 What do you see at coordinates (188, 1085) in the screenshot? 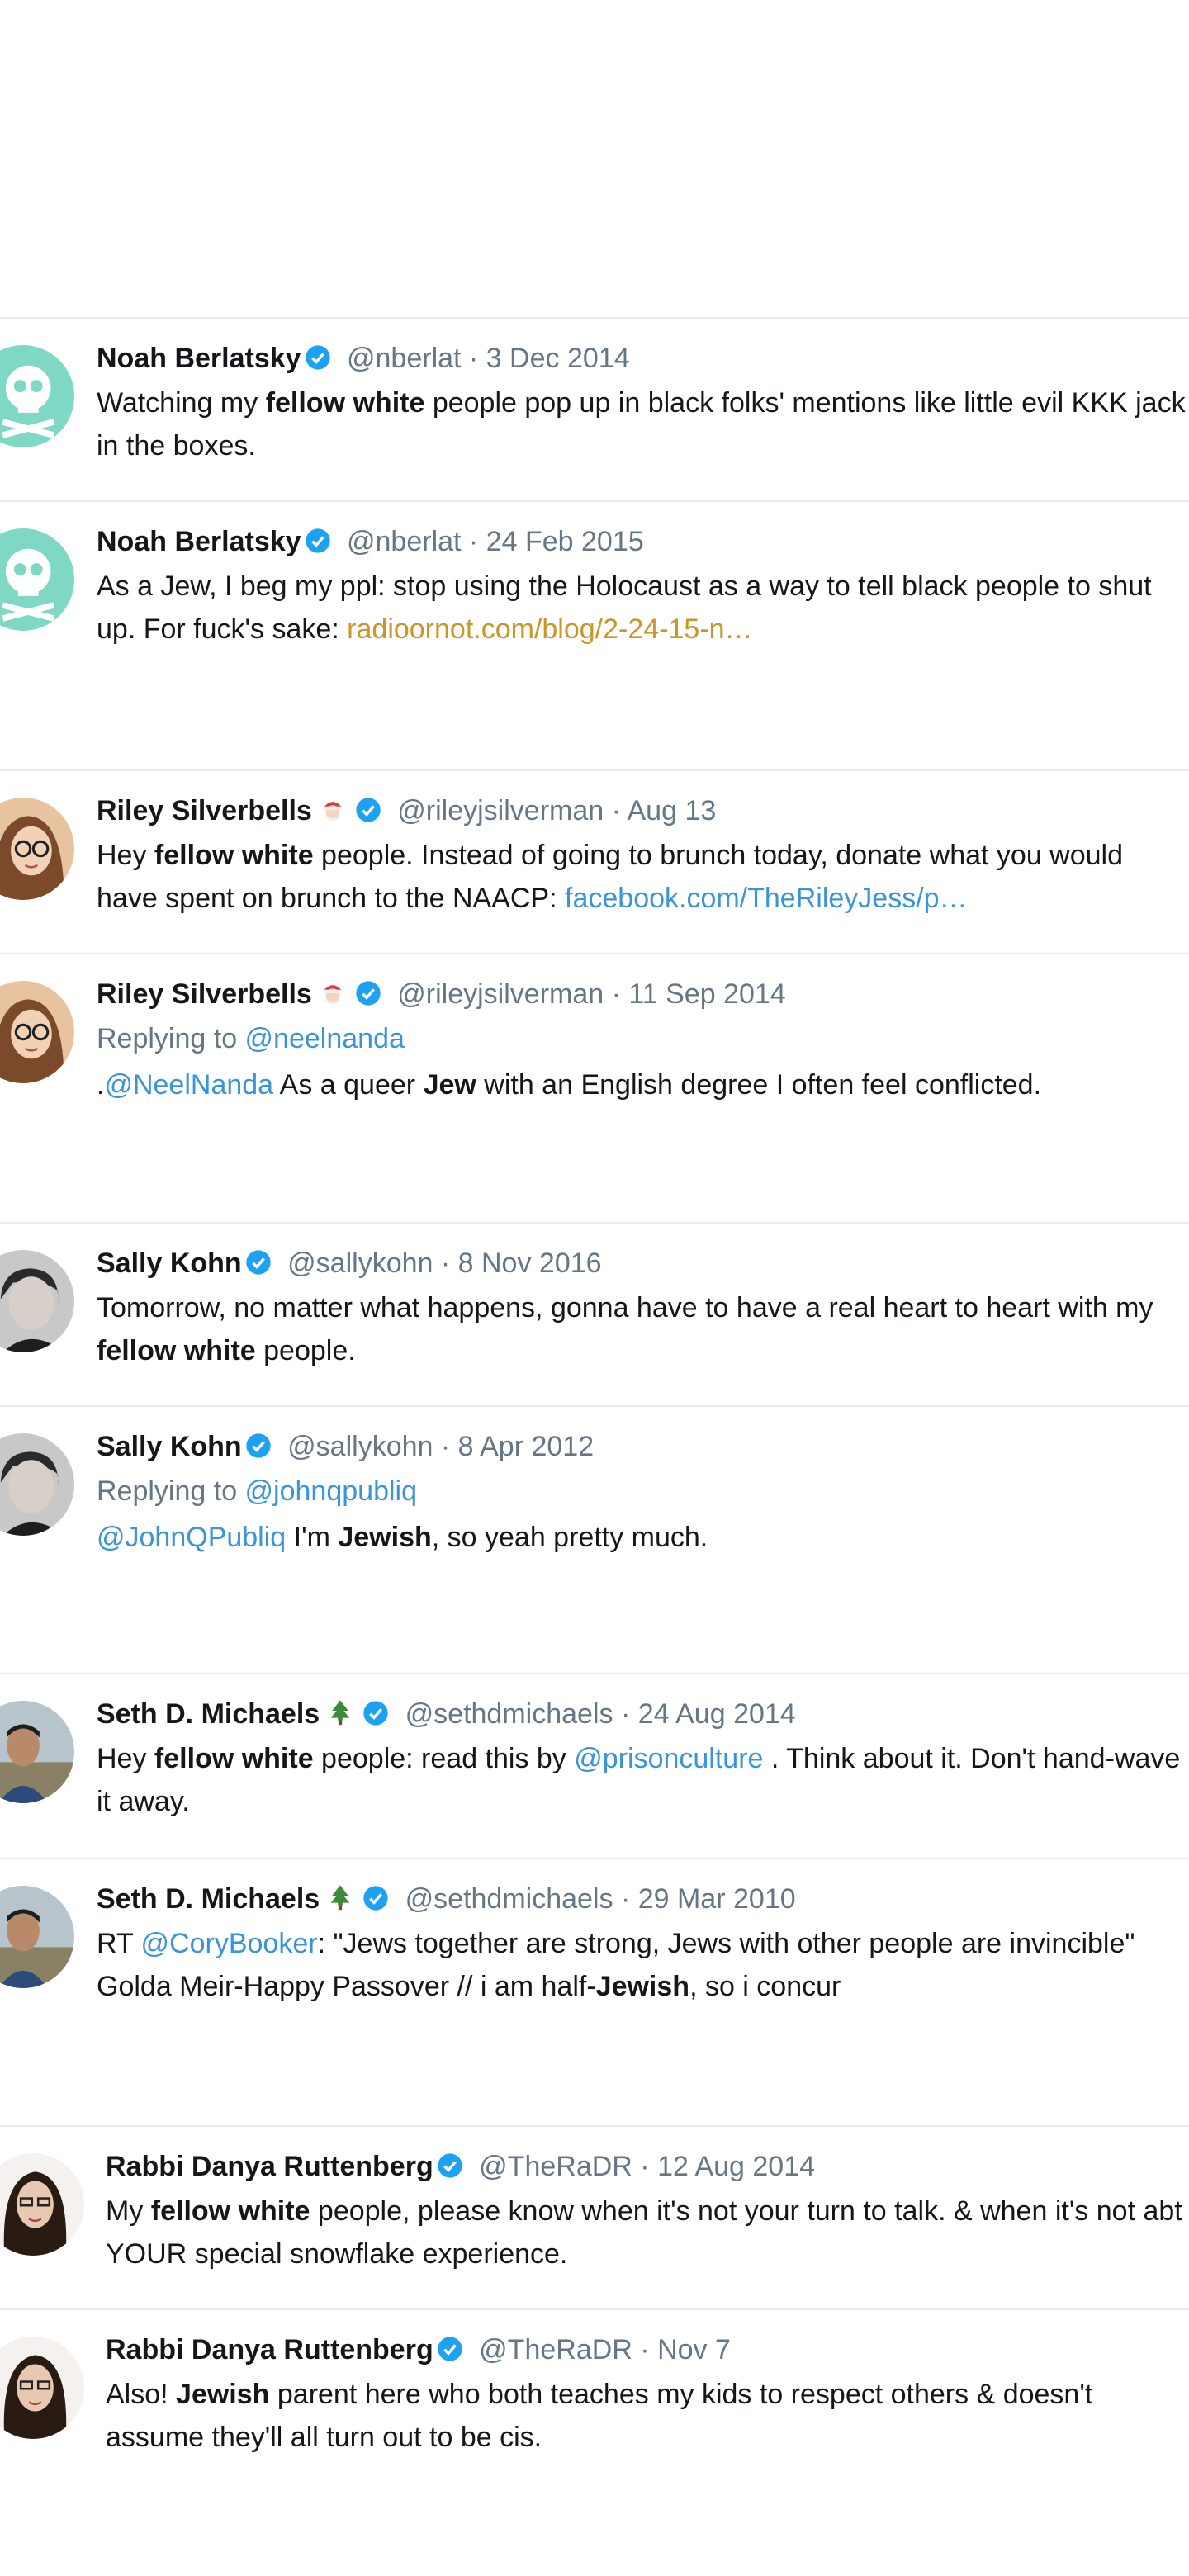
I see `mention-link: @NeelNanda` at bounding box center [188, 1085].